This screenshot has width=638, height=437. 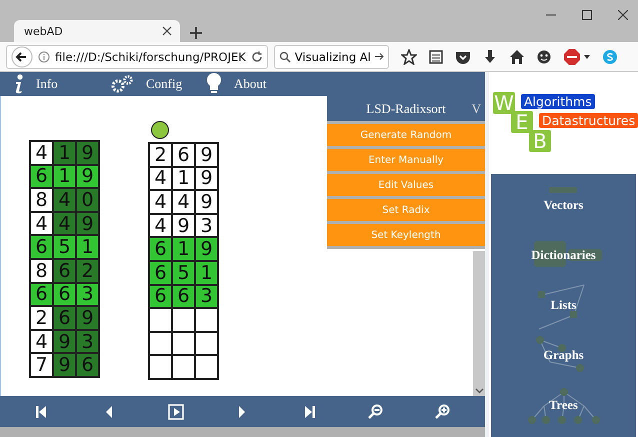 I want to click on logo-tag: Algorithms, so click(x=558, y=101).